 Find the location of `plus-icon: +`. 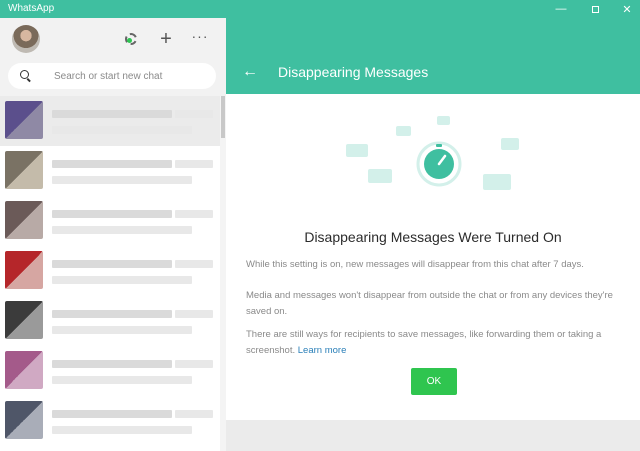

plus-icon: + is located at coordinates (166, 38).